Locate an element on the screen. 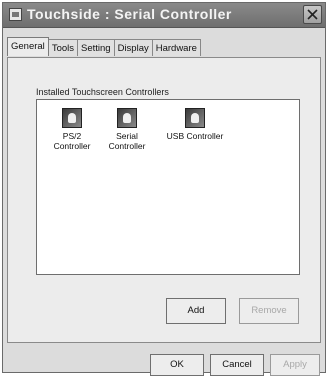 The width and height of the screenshot is (328, 376). controller-label-serial: Serial Controller is located at coordinates (127, 141).